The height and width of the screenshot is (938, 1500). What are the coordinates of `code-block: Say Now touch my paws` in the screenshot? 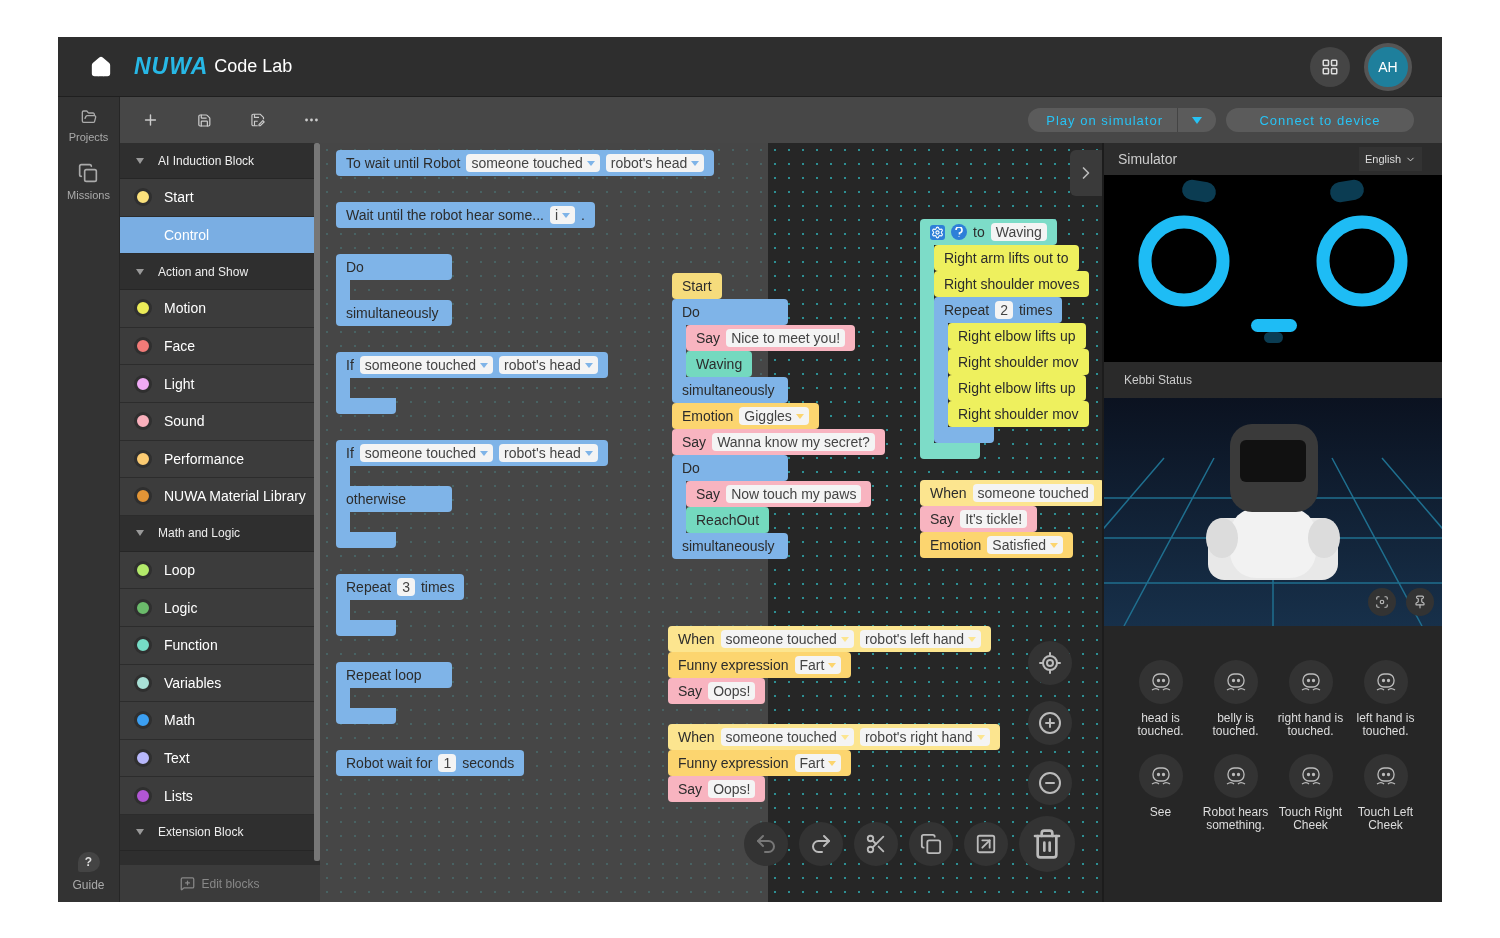 It's located at (779, 494).